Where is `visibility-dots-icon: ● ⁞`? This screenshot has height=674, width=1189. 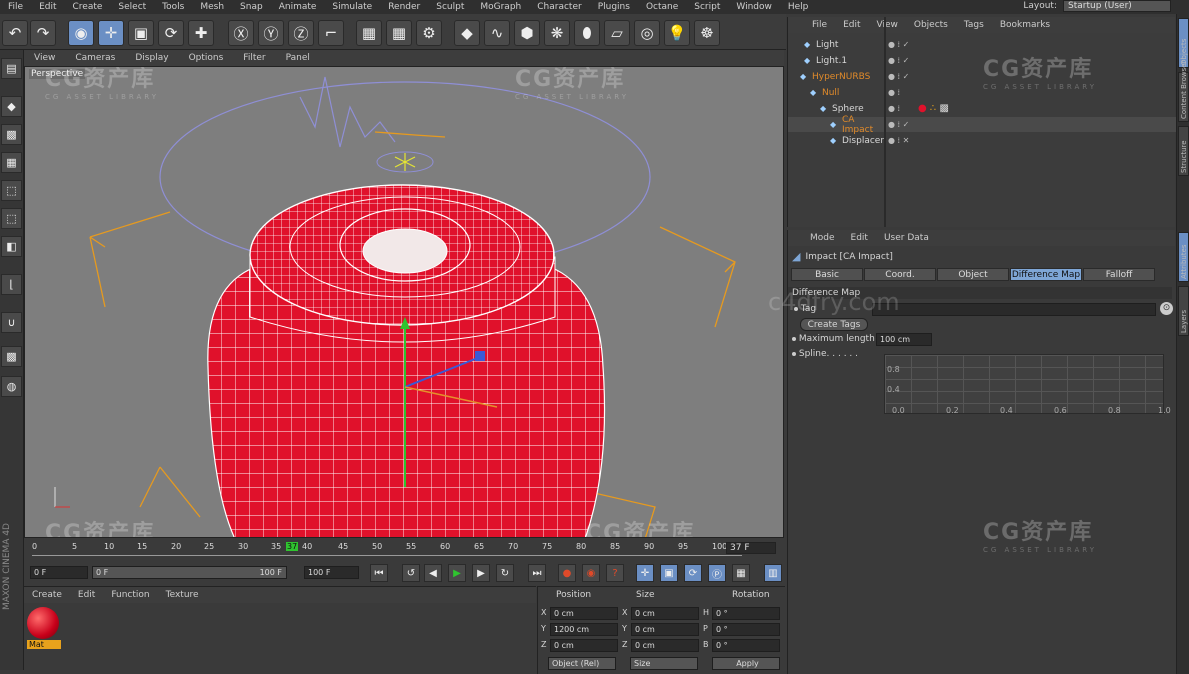 visibility-dots-icon: ● ⁞ is located at coordinates (894, 92).